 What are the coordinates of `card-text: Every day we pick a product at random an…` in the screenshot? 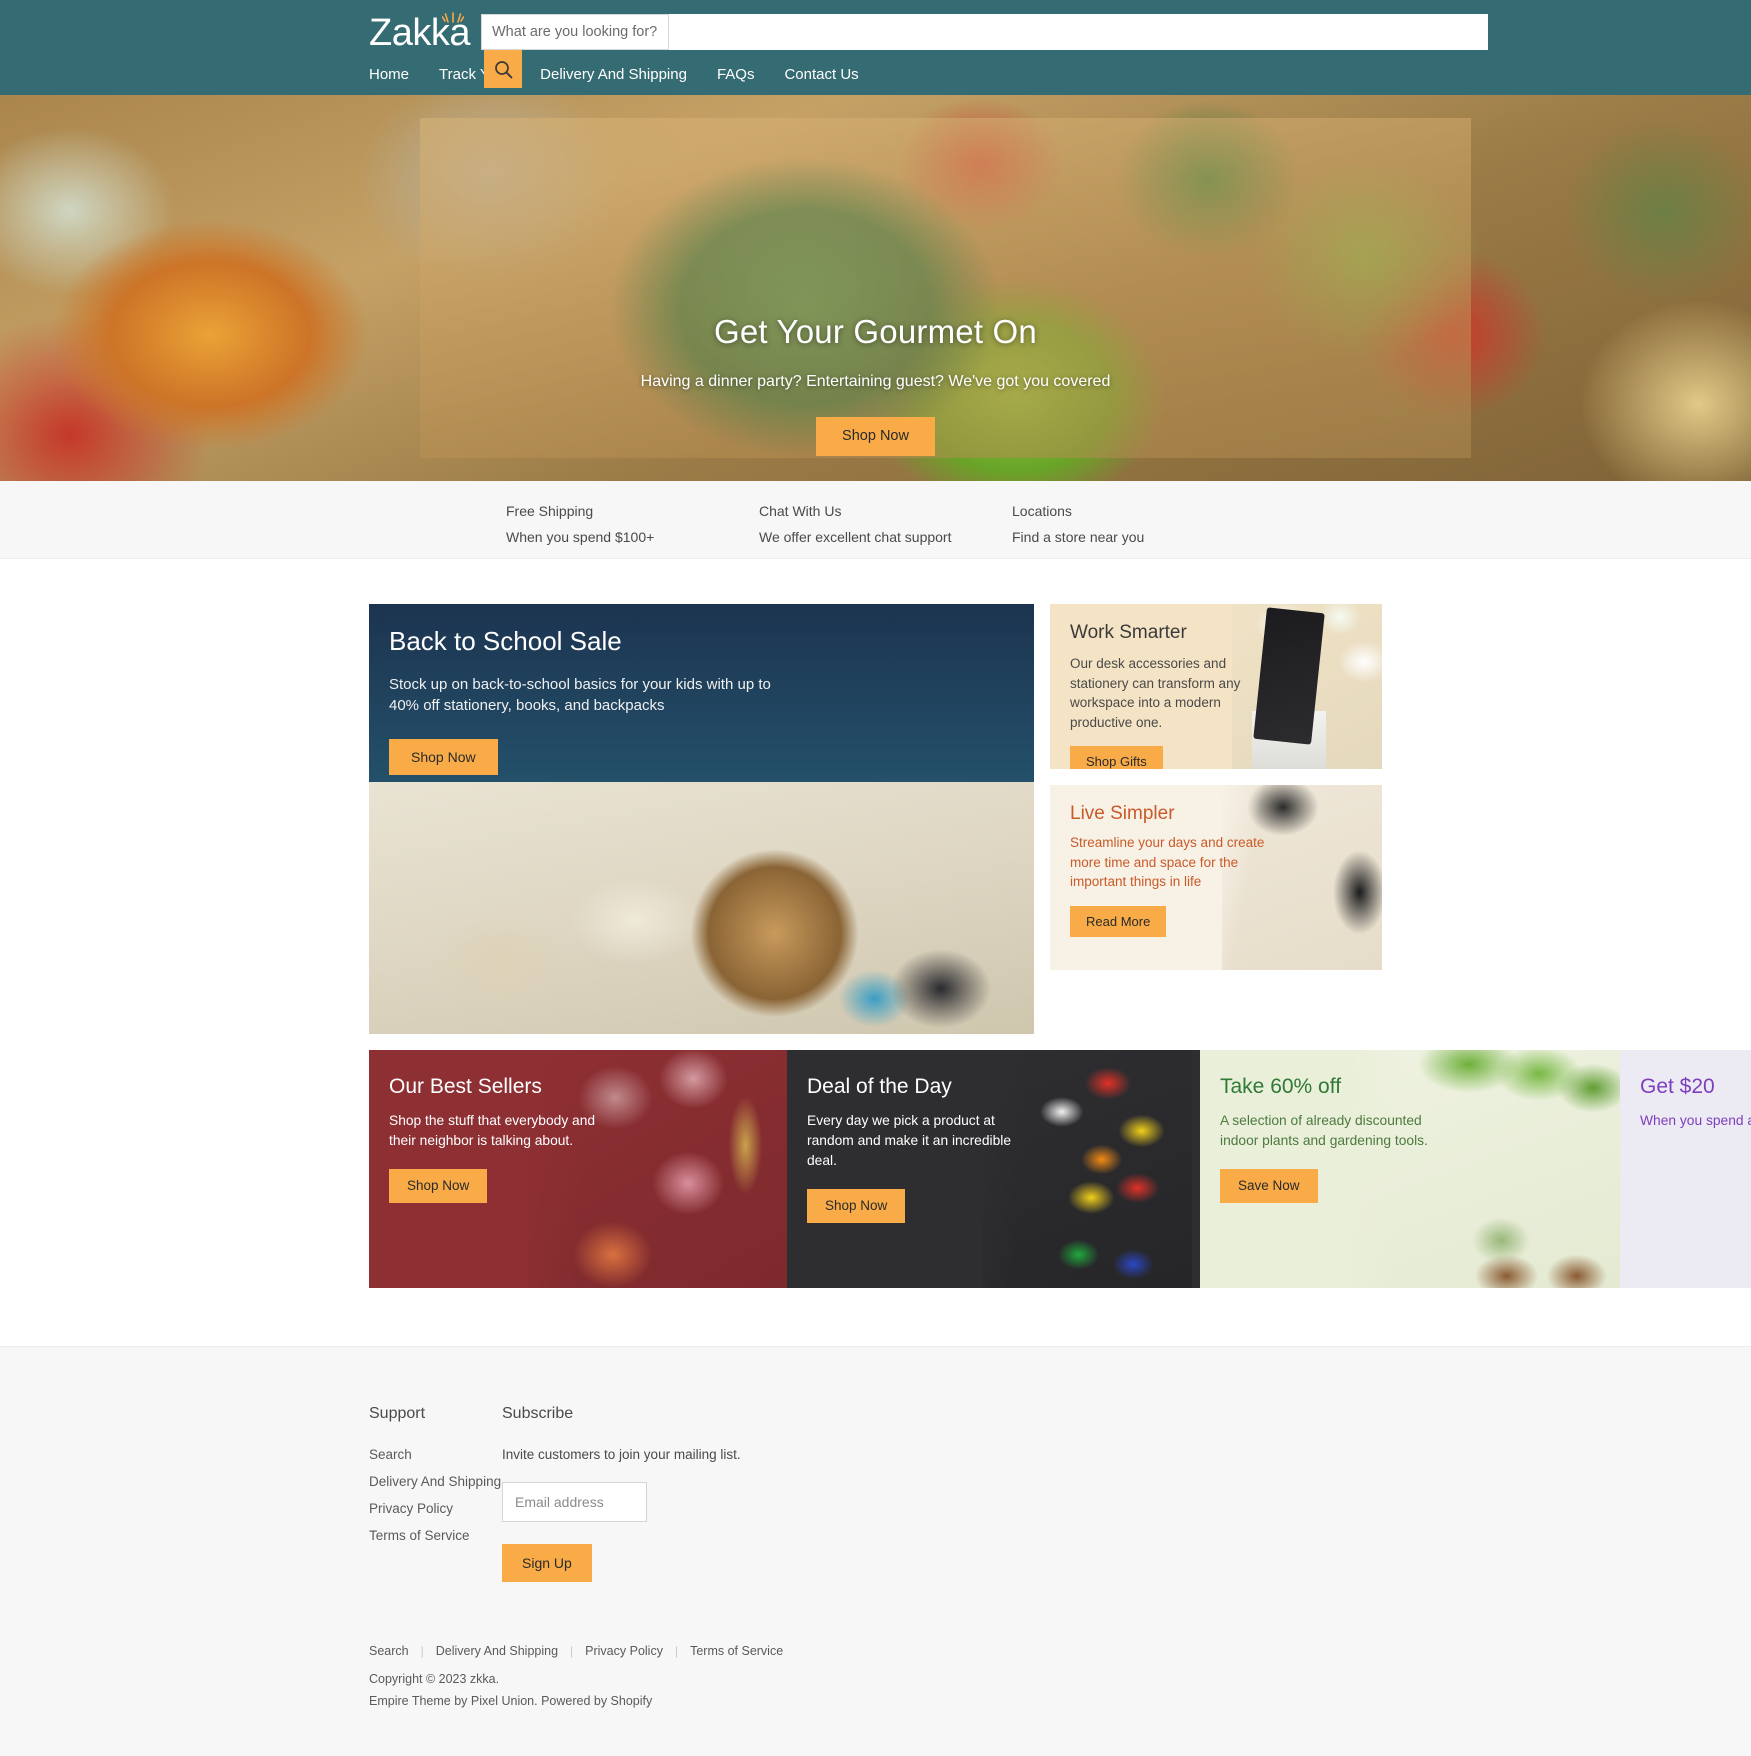 It's located at (909, 1140).